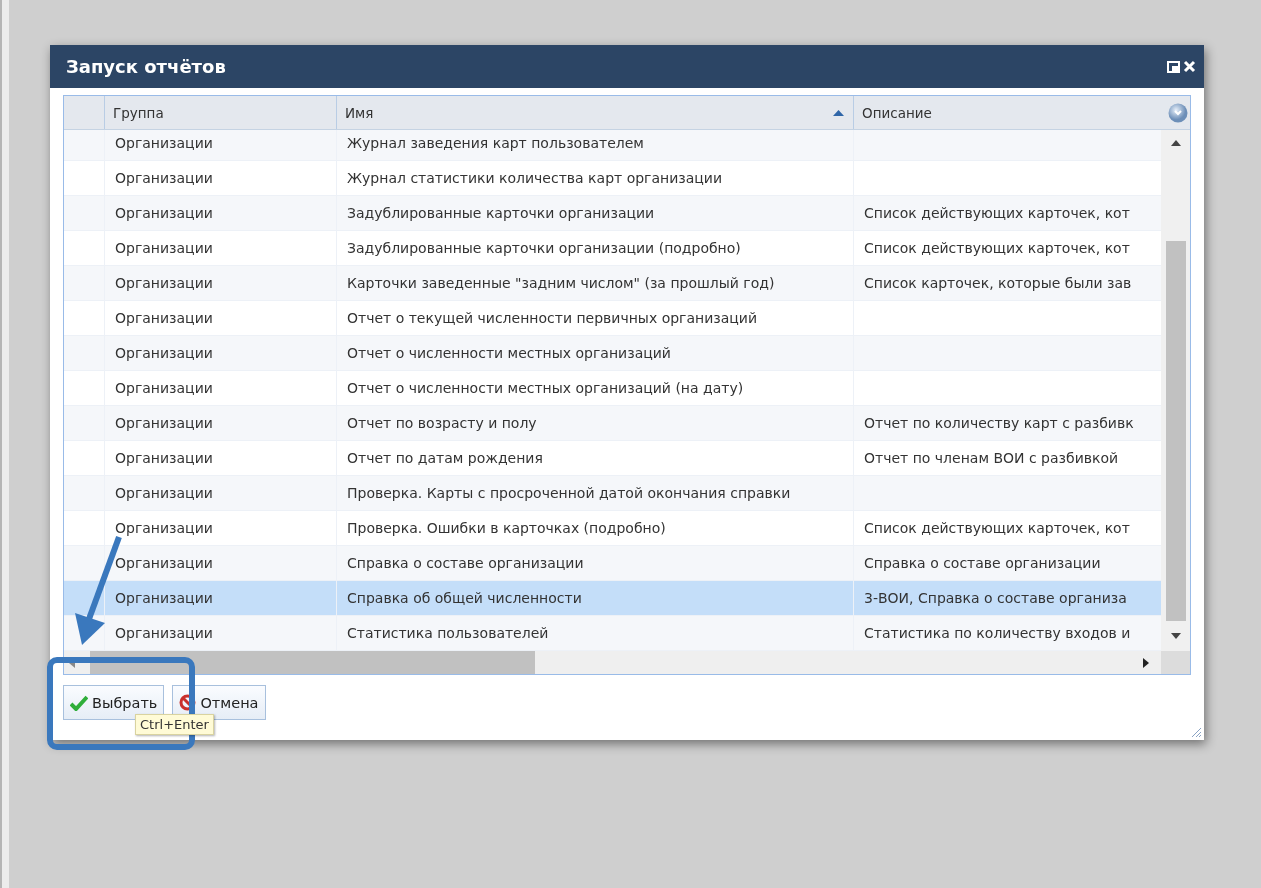  Describe the element at coordinates (501, 213) in the screenshot. I see `table-cell: Задублированные карточки организации` at that location.